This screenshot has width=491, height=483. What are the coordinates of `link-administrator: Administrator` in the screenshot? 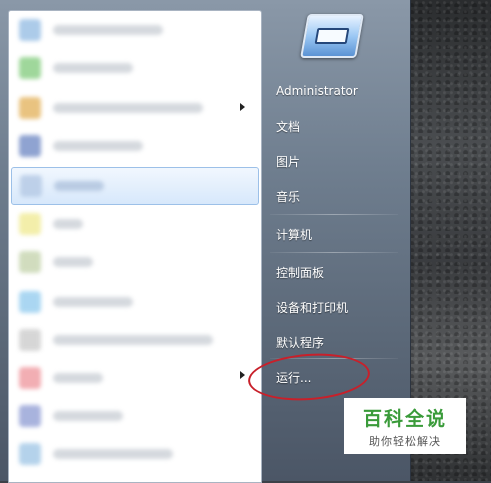 It's located at (337, 91).